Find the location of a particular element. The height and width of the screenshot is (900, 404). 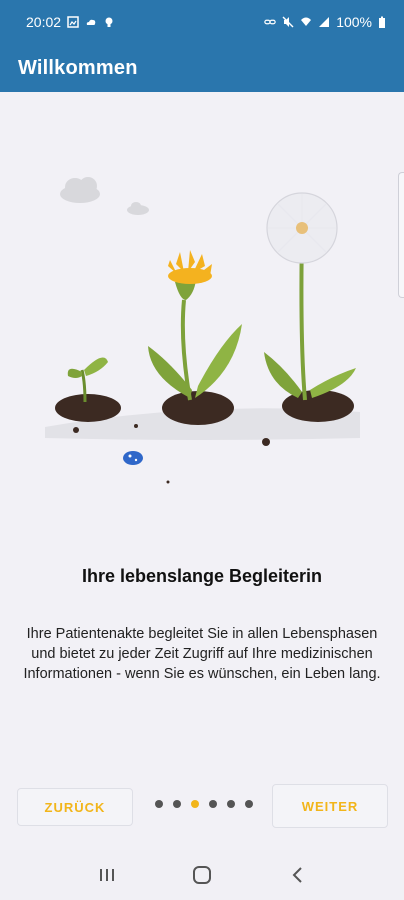

battery-percent: 100% is located at coordinates (354, 22).